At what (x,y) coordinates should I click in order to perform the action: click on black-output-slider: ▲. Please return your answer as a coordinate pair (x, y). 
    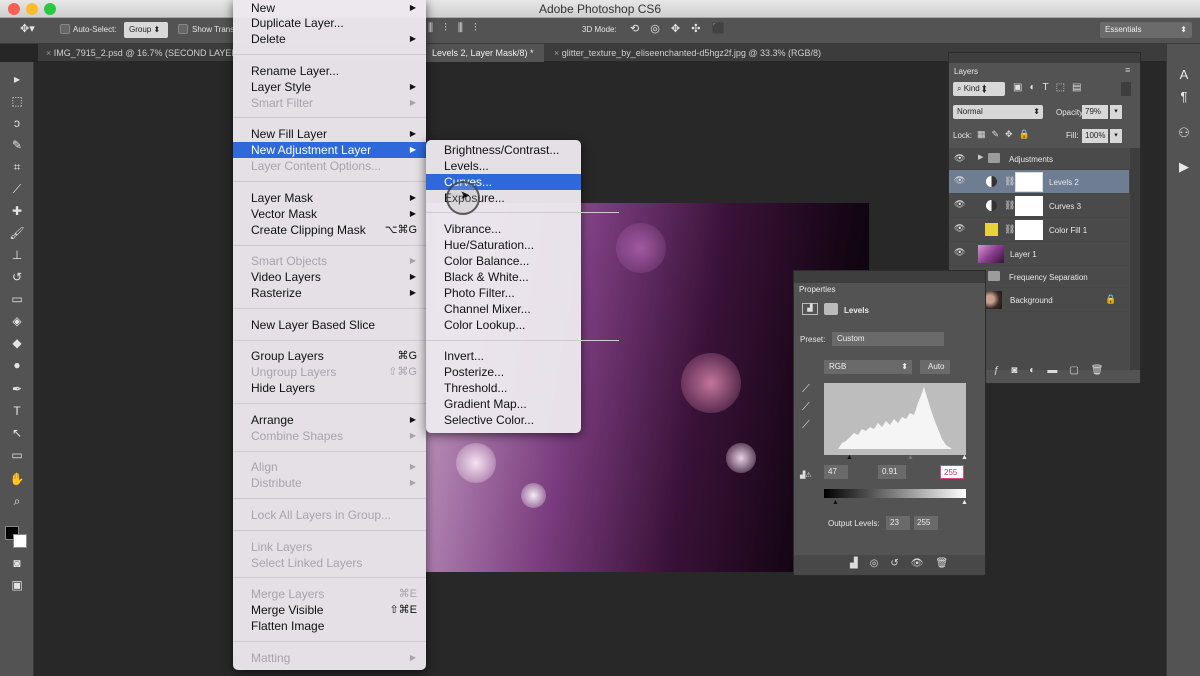
    Looking at the image, I should click on (835, 502).